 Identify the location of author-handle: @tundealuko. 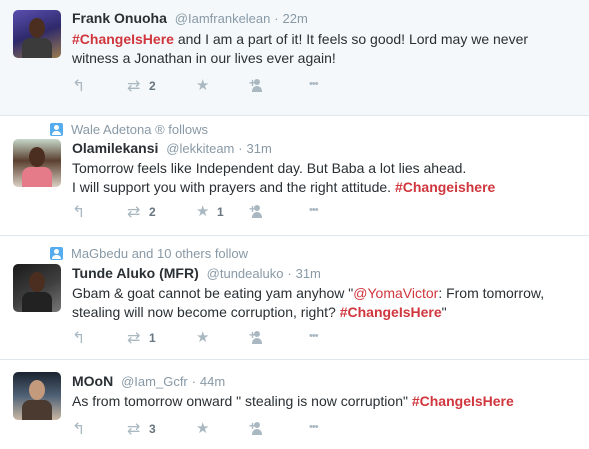
(245, 273).